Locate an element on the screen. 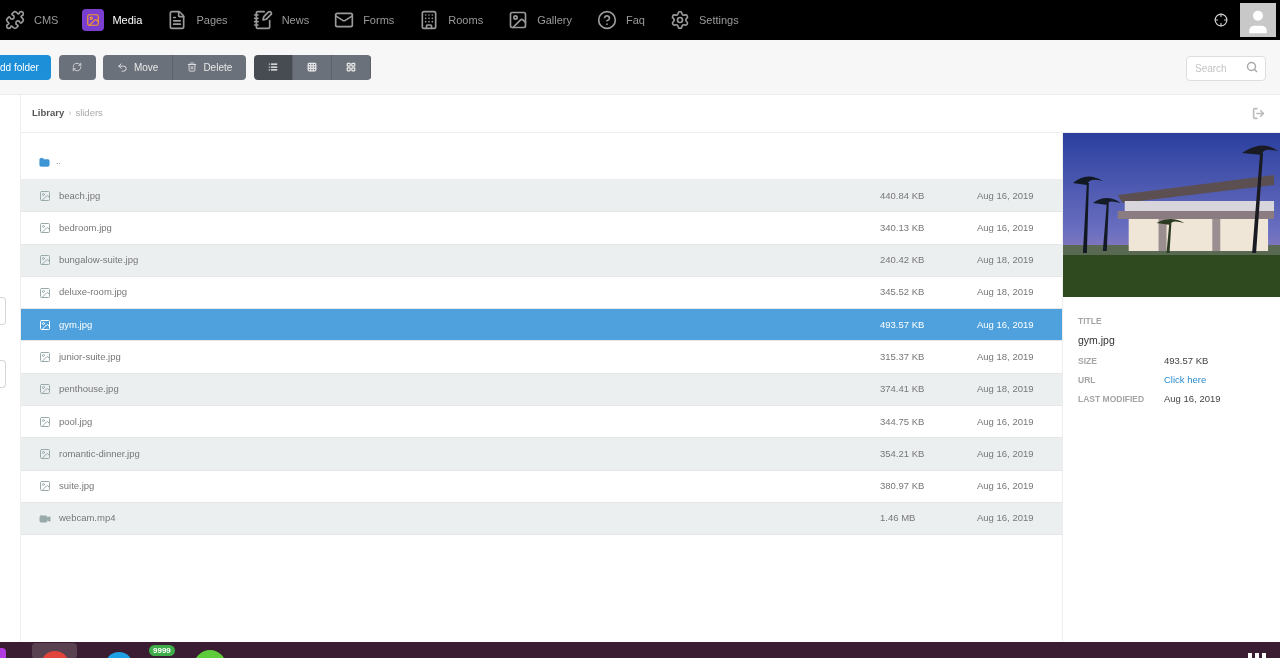 This screenshot has height=658, width=1280. file-name: pool.jpg is located at coordinates (76, 421).